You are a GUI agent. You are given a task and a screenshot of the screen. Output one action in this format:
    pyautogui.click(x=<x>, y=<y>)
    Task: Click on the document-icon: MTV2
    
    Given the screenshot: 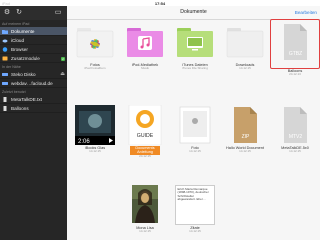 What is the action you would take?
    pyautogui.click(x=295, y=125)
    